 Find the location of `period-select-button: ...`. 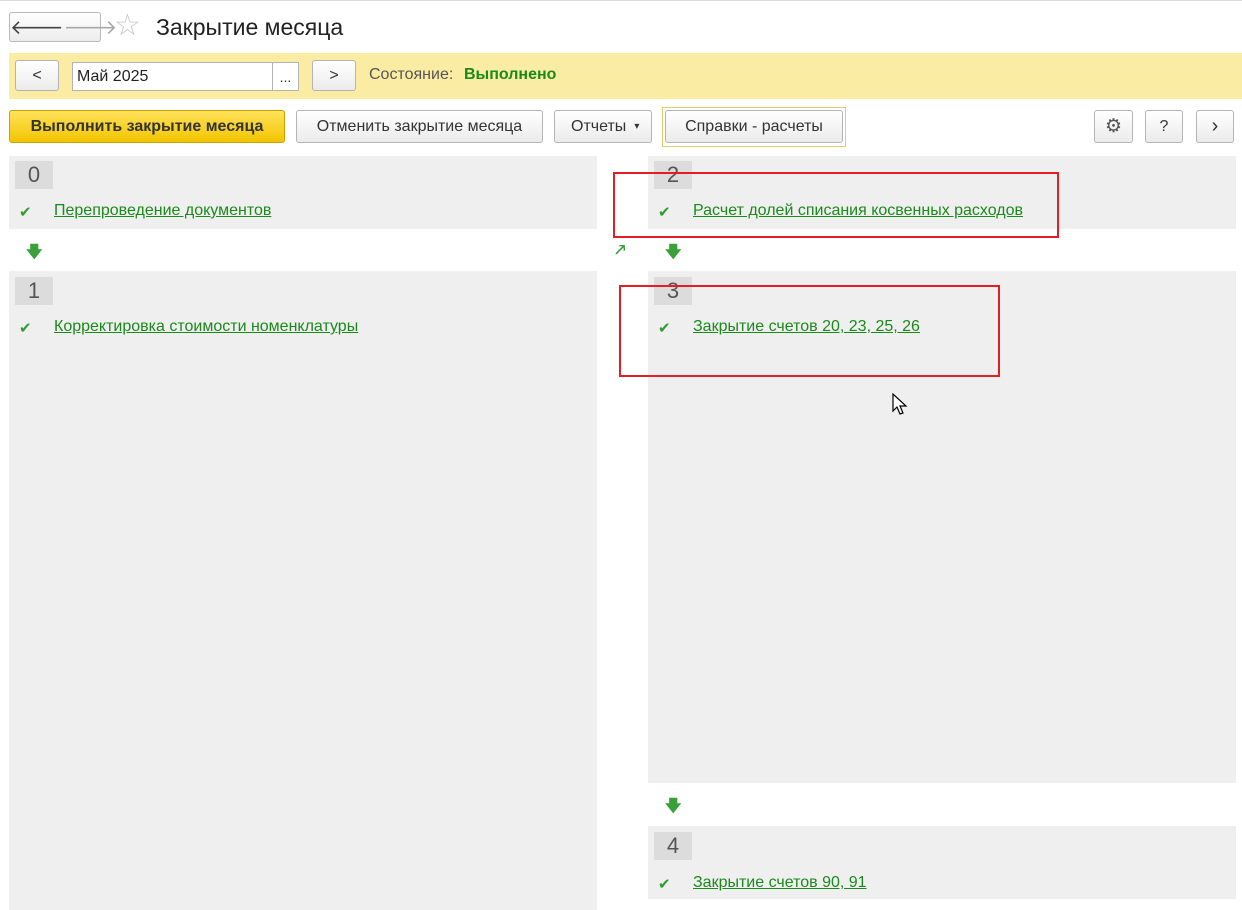

period-select-button: ... is located at coordinates (285, 76).